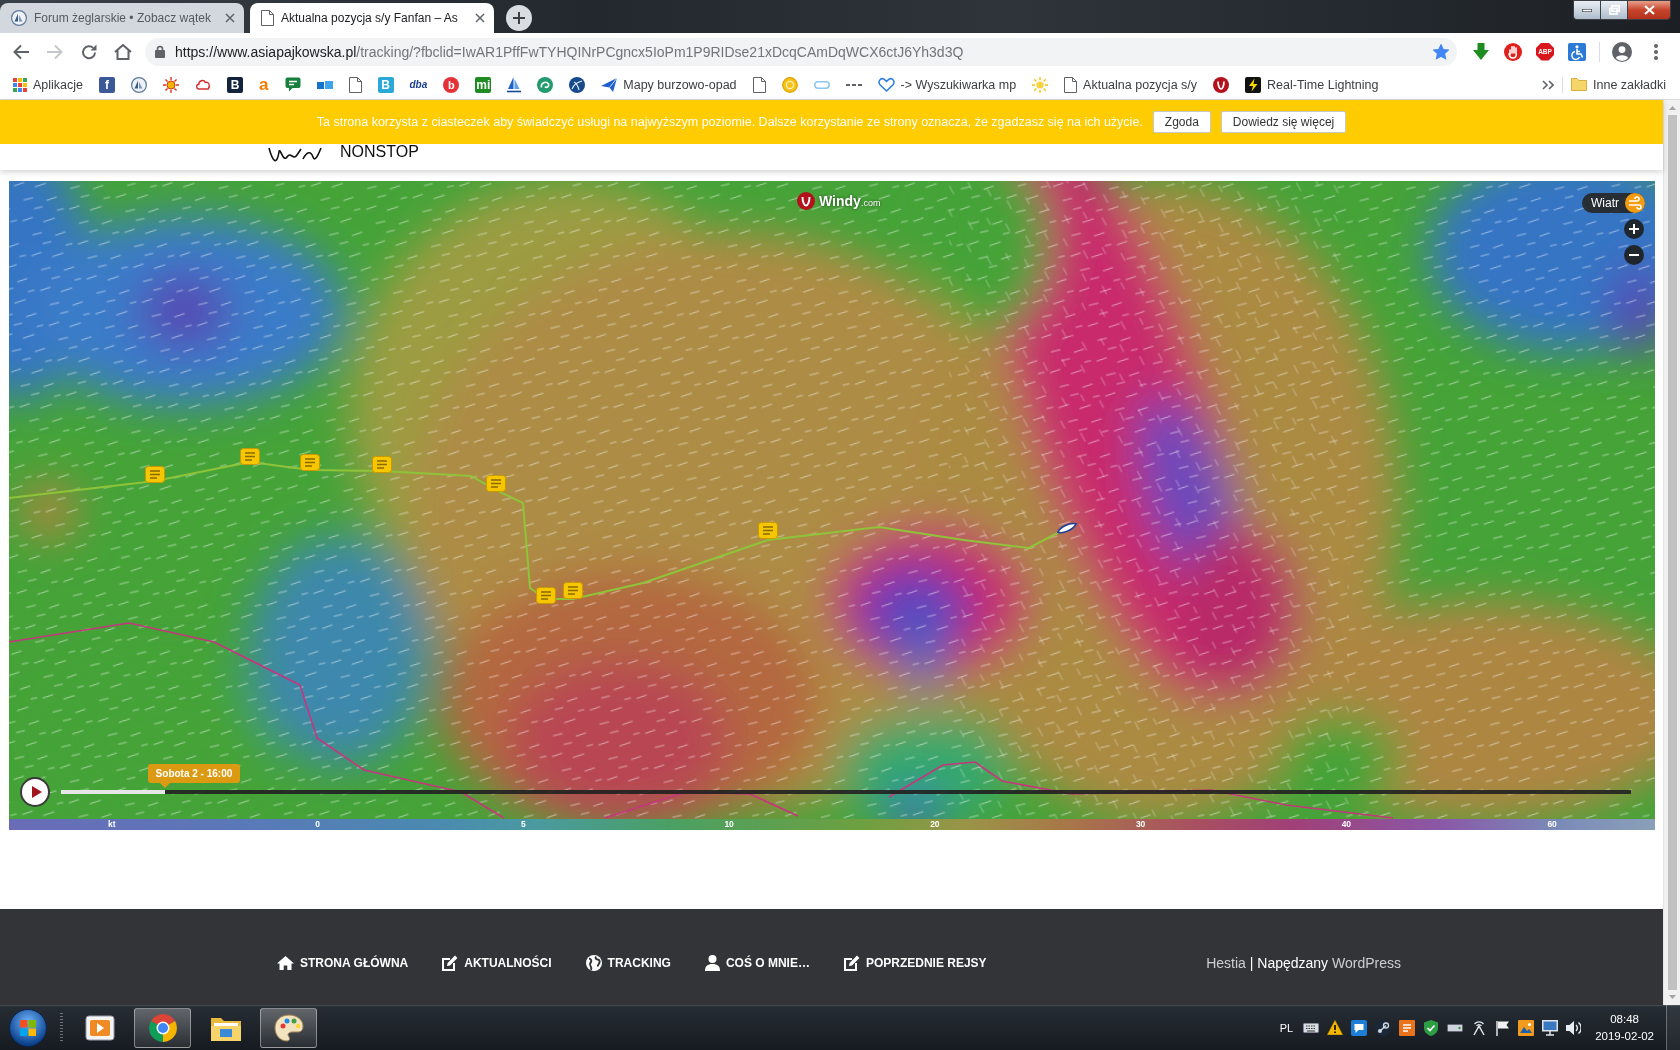 Image resolution: width=1680 pixels, height=1050 pixels. I want to click on chat-icon, so click(1359, 1027).